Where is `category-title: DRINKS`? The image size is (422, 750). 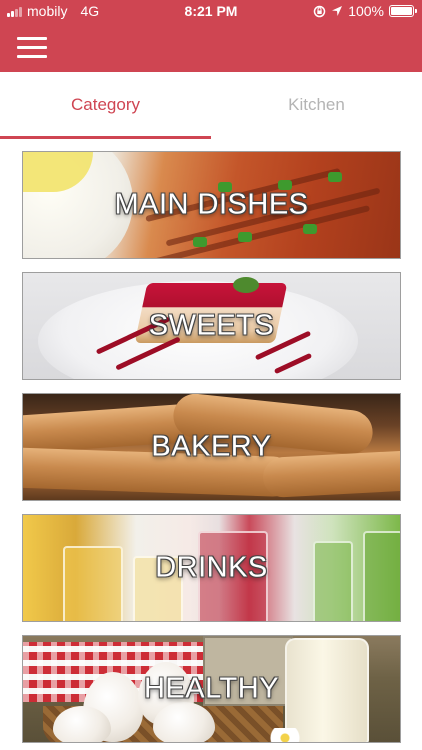 category-title: DRINKS is located at coordinates (211, 567).